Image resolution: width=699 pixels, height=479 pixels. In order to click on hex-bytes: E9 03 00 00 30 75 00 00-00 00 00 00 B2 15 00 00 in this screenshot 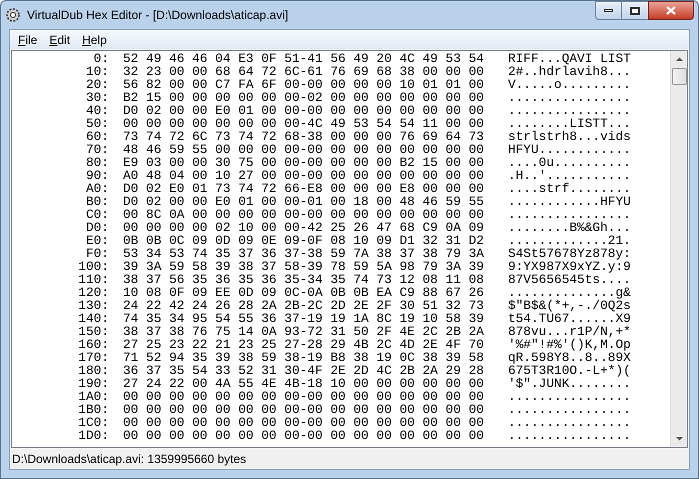, I will do `click(303, 162)`.